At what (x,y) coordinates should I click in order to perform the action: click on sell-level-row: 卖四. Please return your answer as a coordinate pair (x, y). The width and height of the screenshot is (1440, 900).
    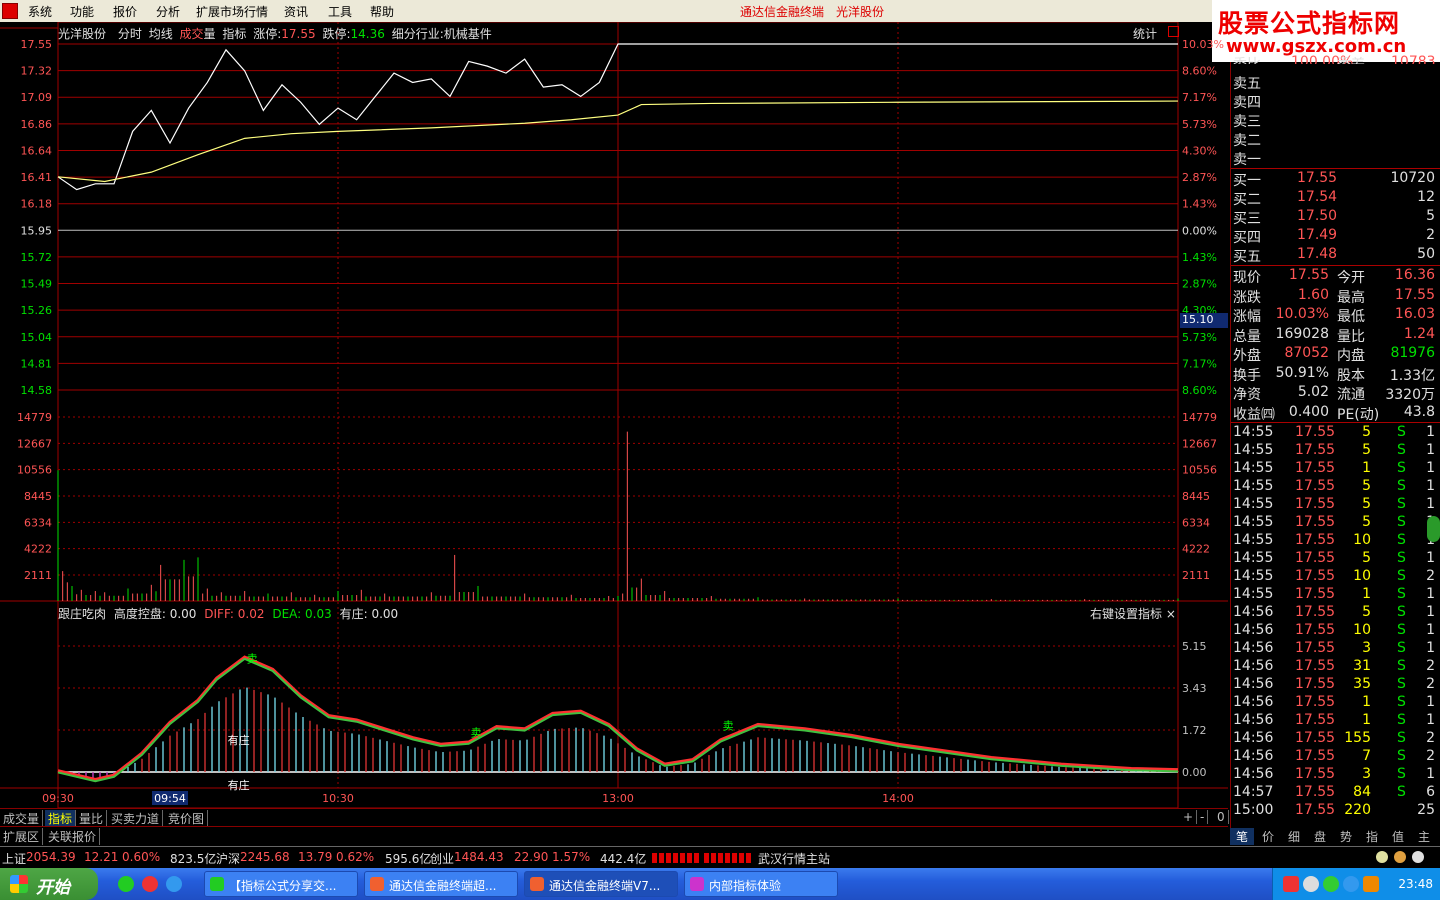
    Looking at the image, I should click on (1335, 101).